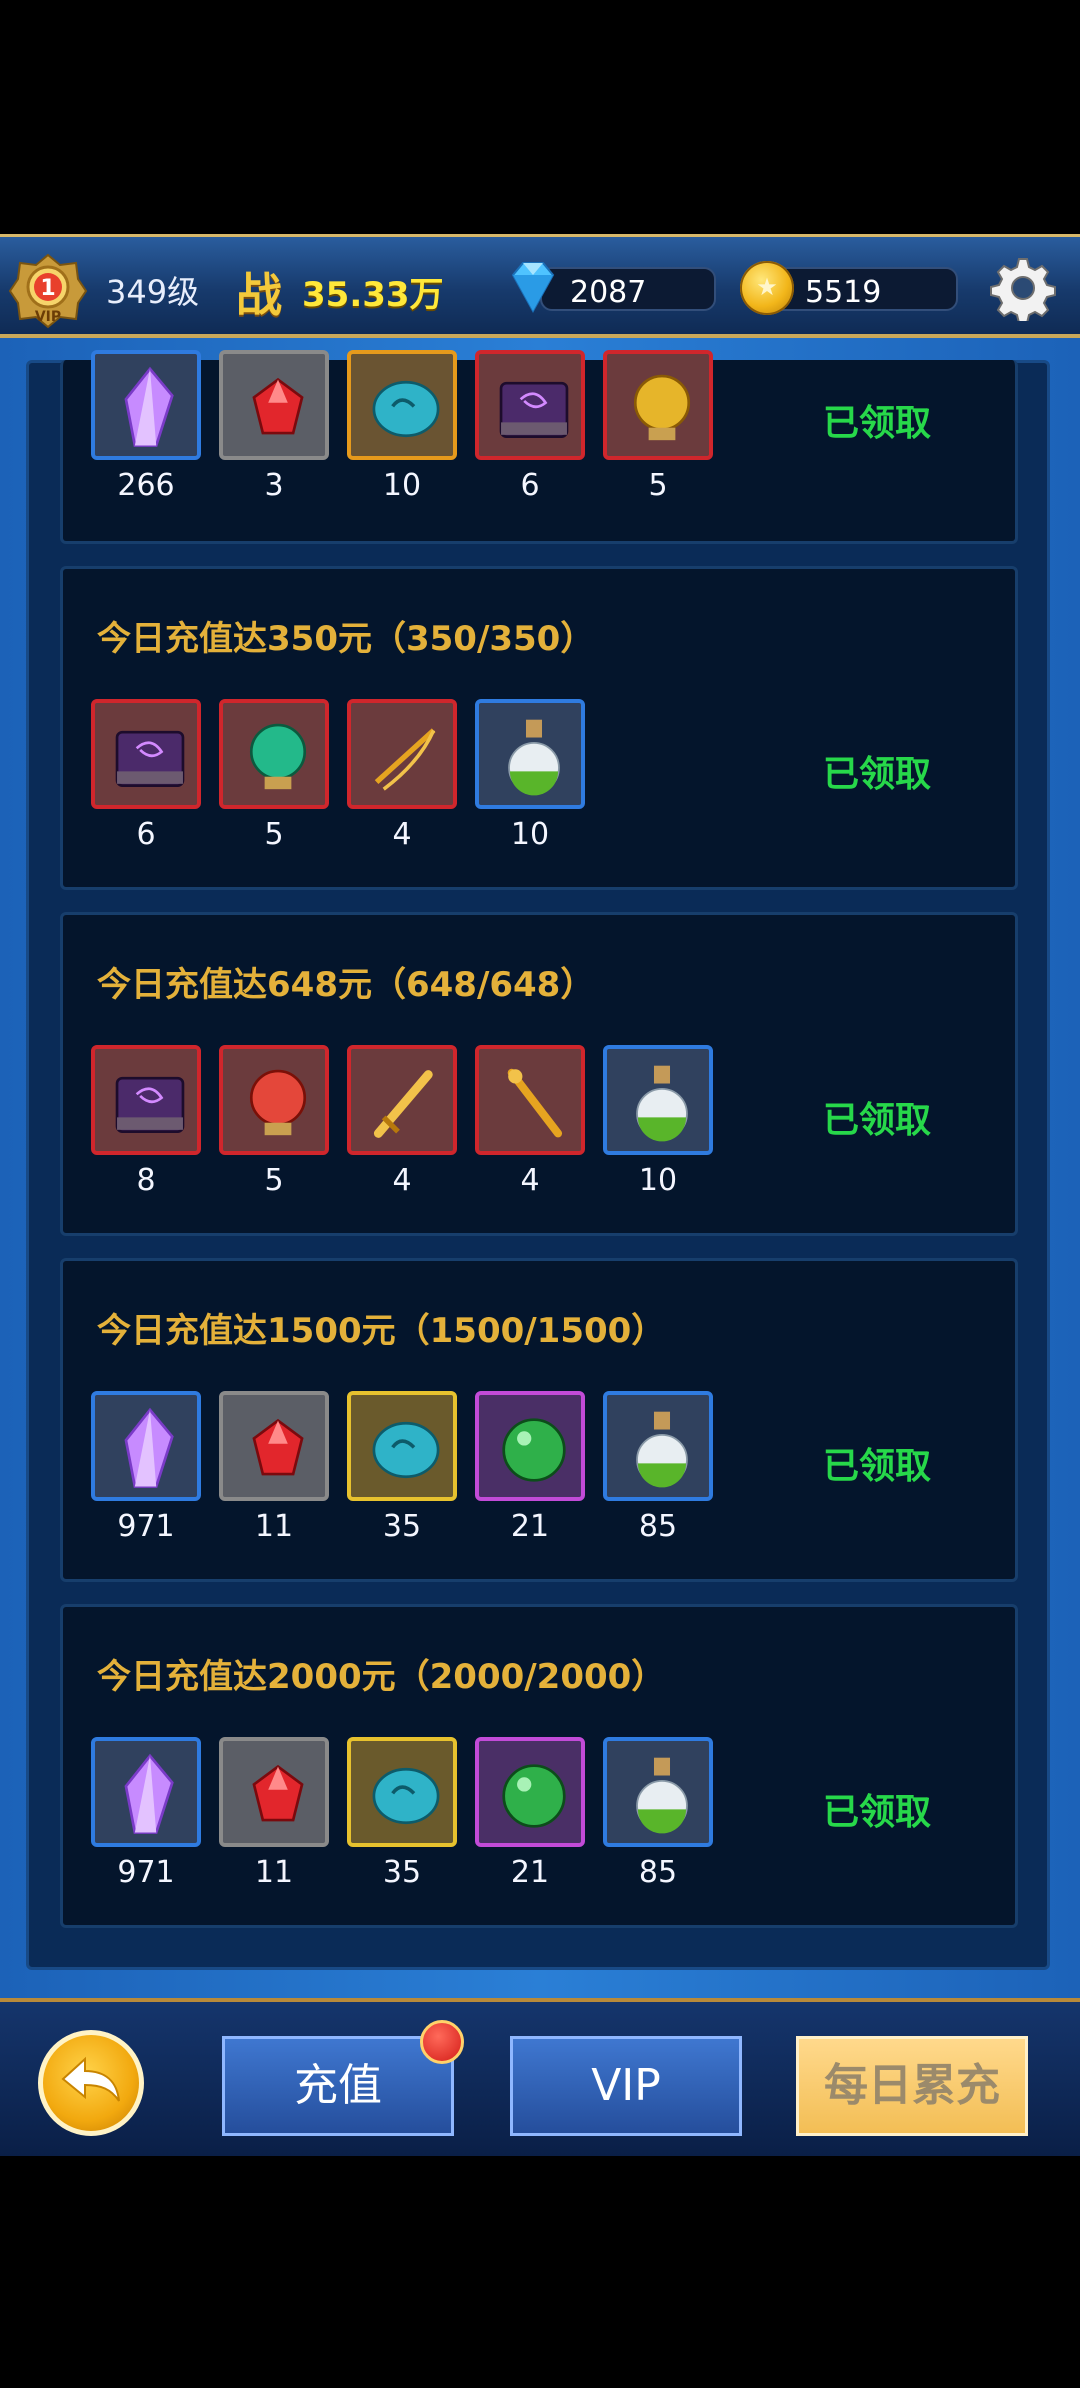 This screenshot has height=2388, width=1080. Describe the element at coordinates (373, 295) in the screenshot. I see `power-value: 35.33万` at that location.